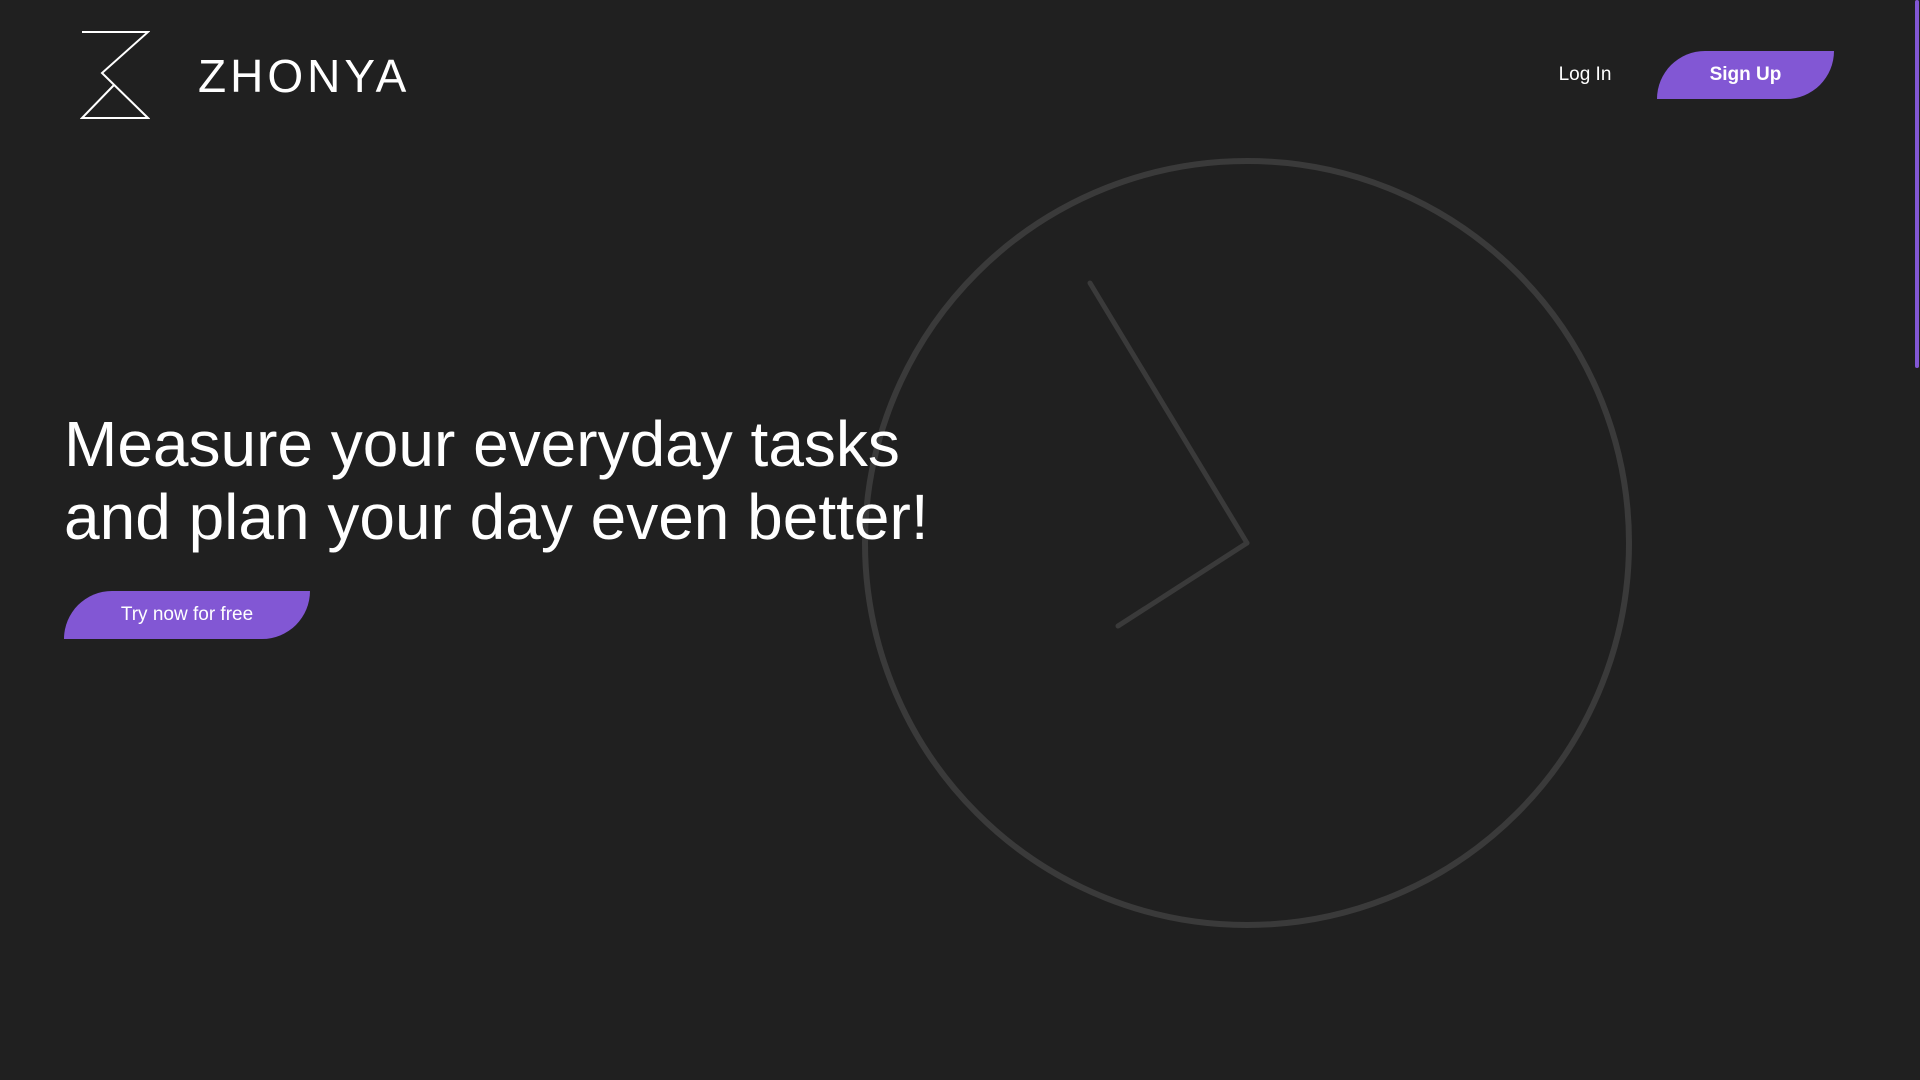 The width and height of the screenshot is (1920, 1080). Describe the element at coordinates (496, 517) in the screenshot. I see `hero-title-line-2: and plan your day even better!` at that location.